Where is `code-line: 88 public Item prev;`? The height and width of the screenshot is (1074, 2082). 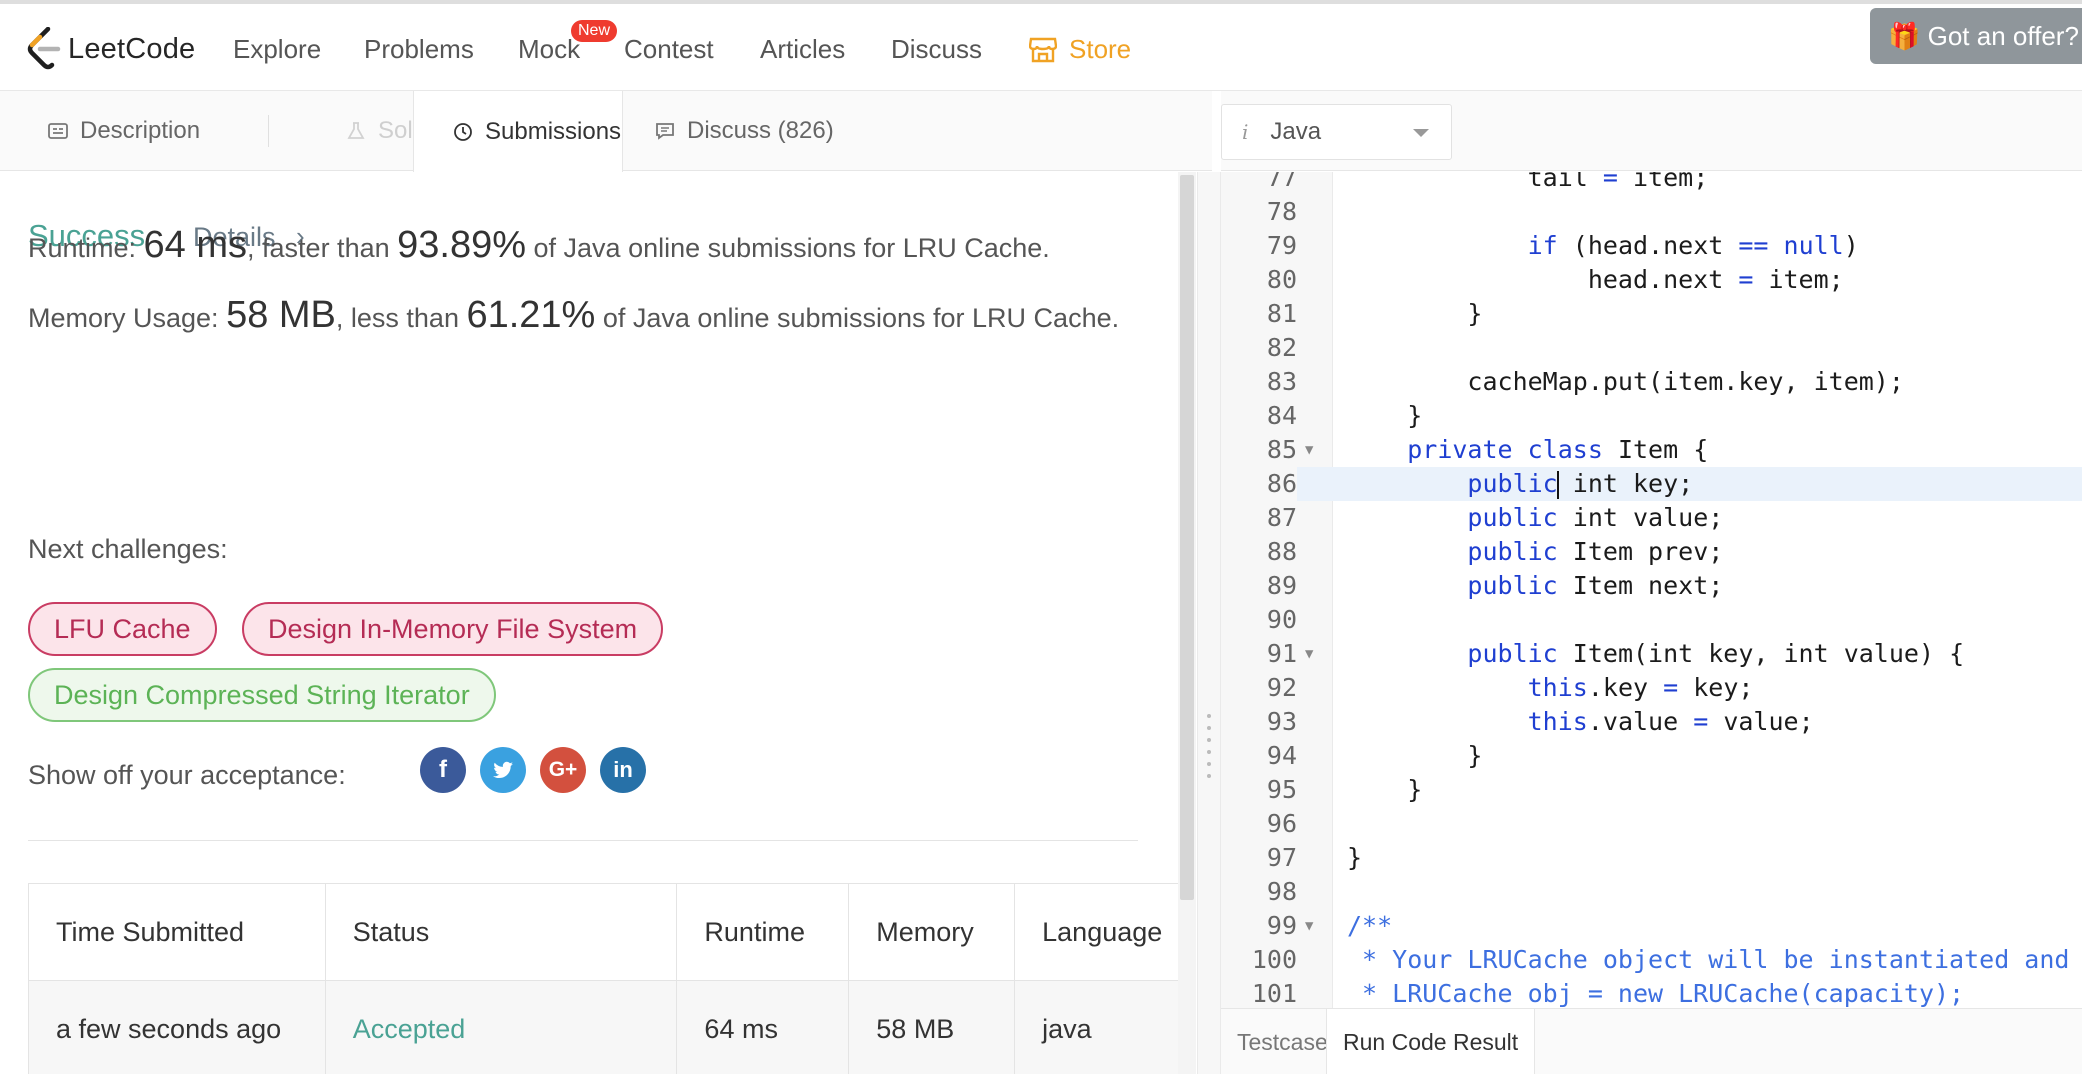 code-line: 88 public Item prev; is located at coordinates (1651, 552).